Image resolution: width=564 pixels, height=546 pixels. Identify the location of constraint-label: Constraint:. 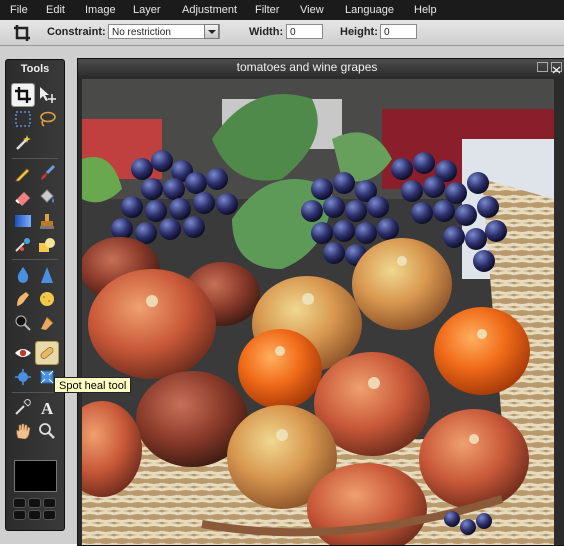
(76, 32).